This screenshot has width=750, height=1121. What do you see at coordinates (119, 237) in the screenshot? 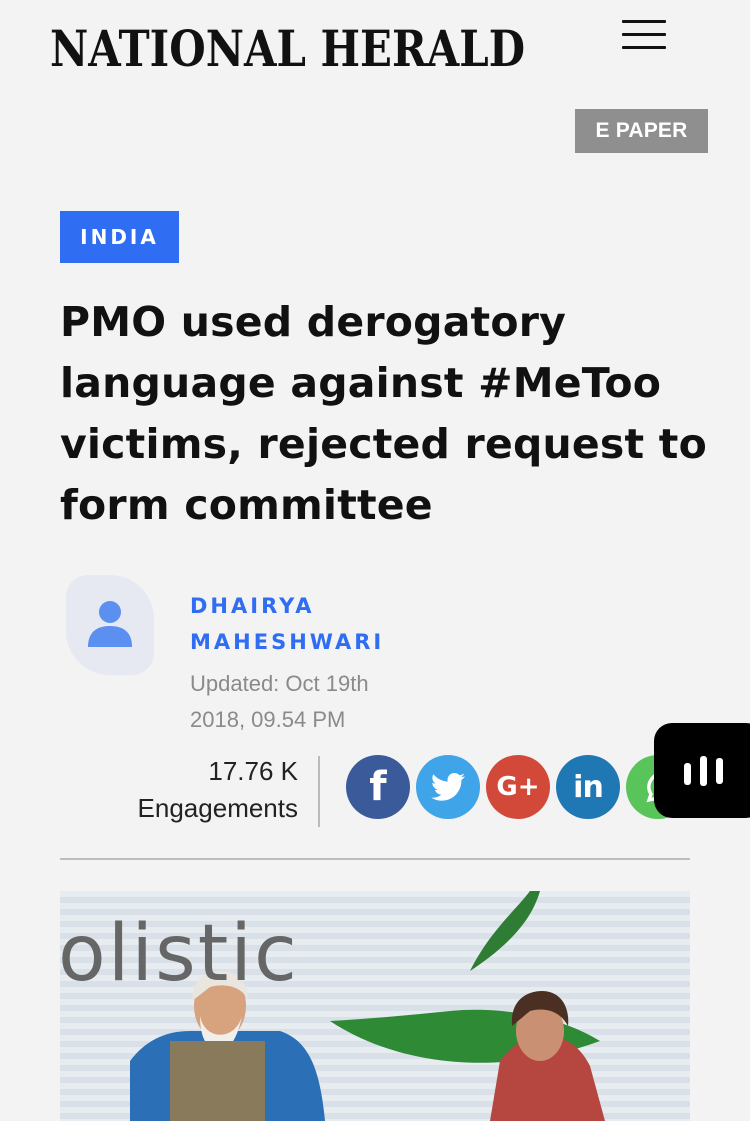
I see `category-badge: INDIA` at bounding box center [119, 237].